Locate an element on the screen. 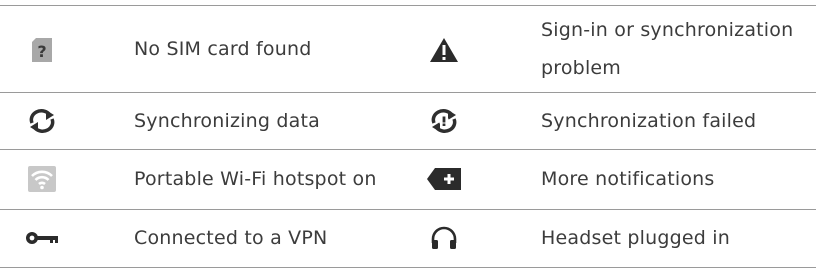  wifi-hotspot-label: Portable Wi-Fi hotspot on is located at coordinates (255, 179).